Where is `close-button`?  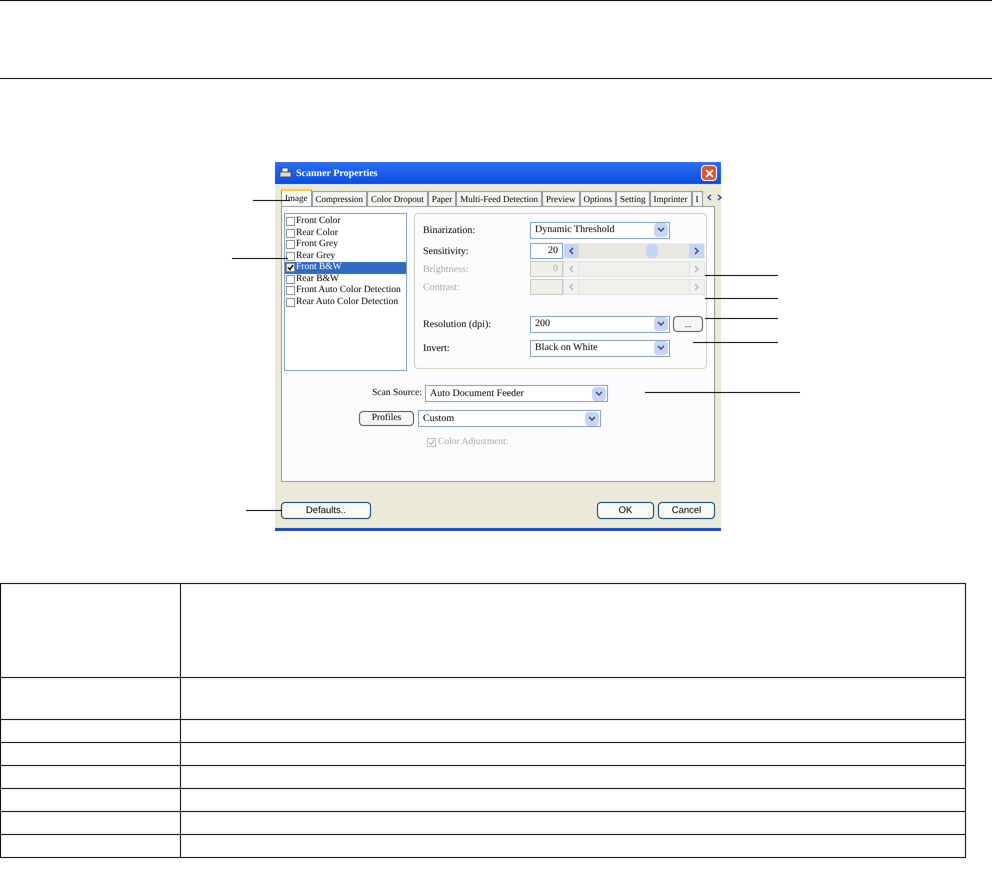 close-button is located at coordinates (709, 173).